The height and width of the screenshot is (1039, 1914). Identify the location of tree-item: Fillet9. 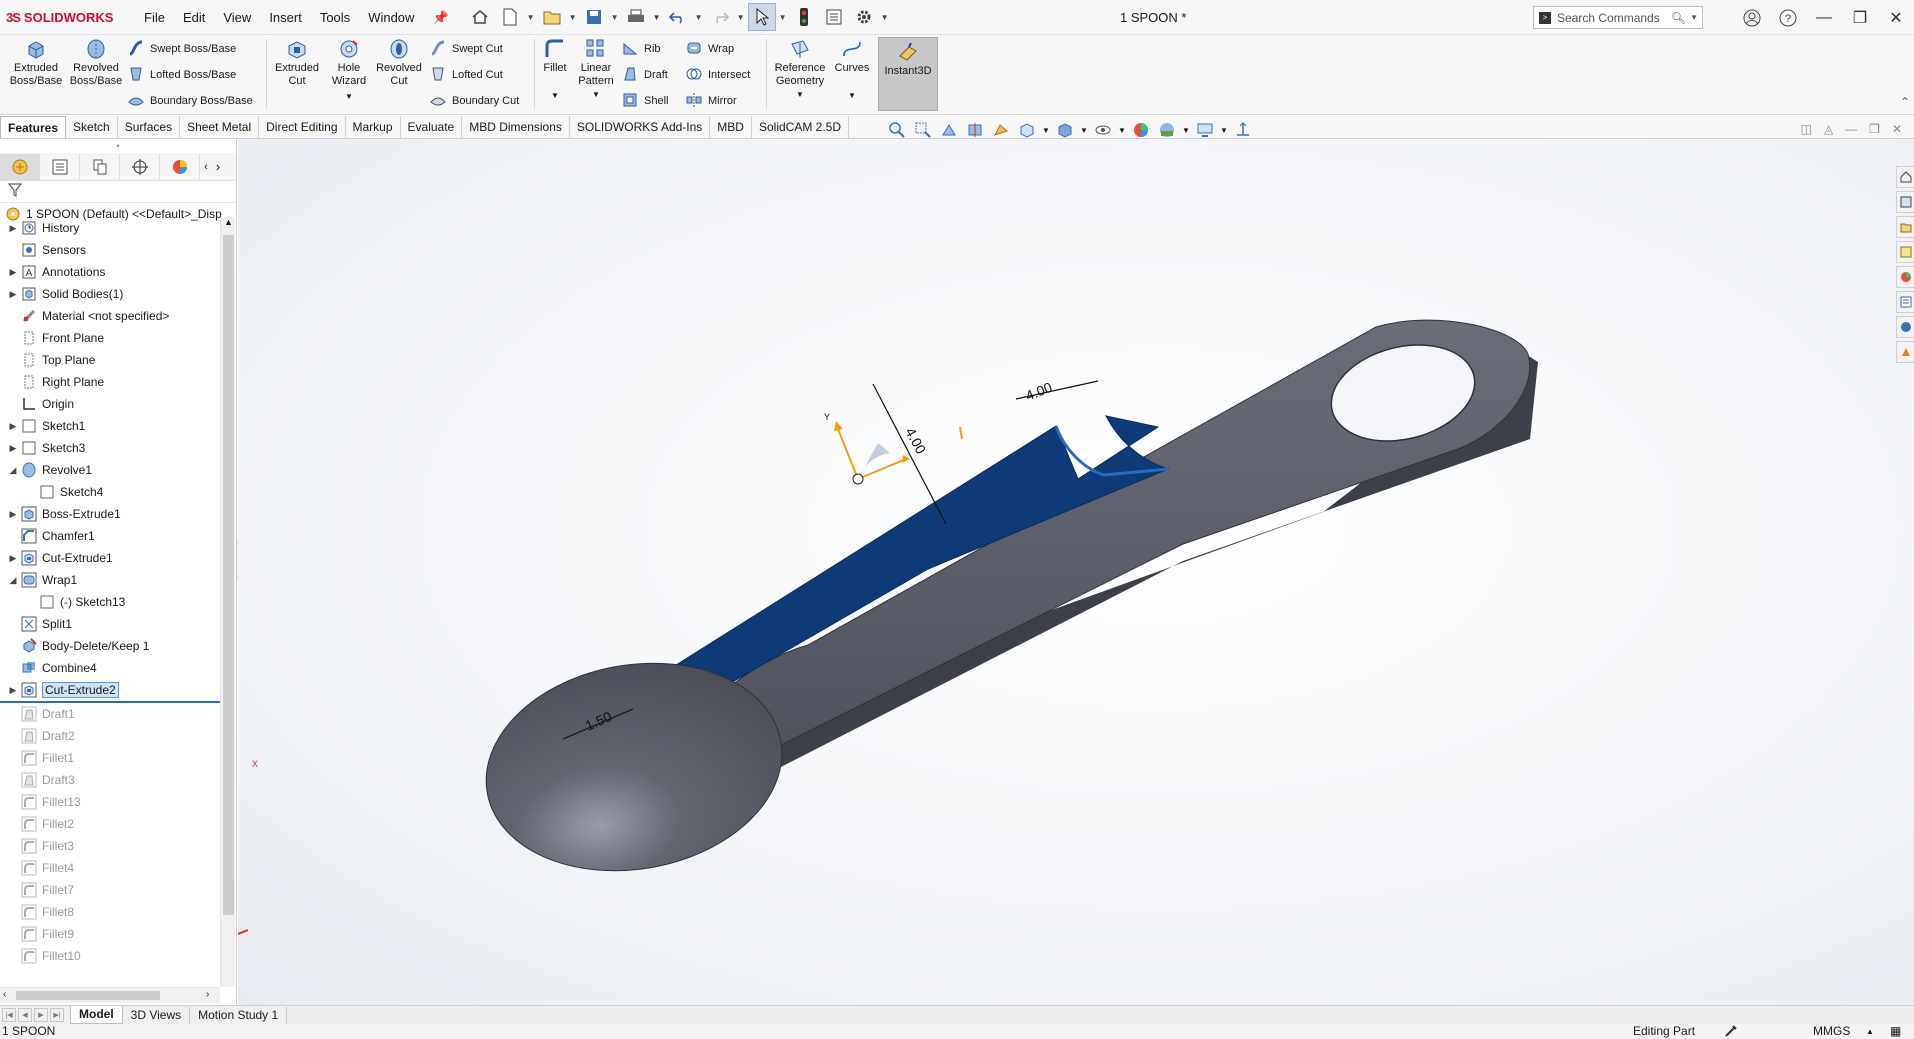
(111, 934).